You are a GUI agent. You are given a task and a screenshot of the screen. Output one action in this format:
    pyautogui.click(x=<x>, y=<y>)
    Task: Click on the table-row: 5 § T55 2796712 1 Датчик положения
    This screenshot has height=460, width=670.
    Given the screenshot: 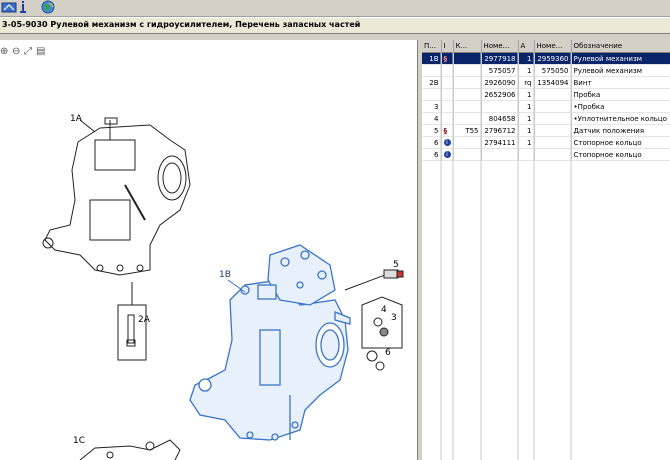 What is the action you would take?
    pyautogui.click(x=546, y=130)
    